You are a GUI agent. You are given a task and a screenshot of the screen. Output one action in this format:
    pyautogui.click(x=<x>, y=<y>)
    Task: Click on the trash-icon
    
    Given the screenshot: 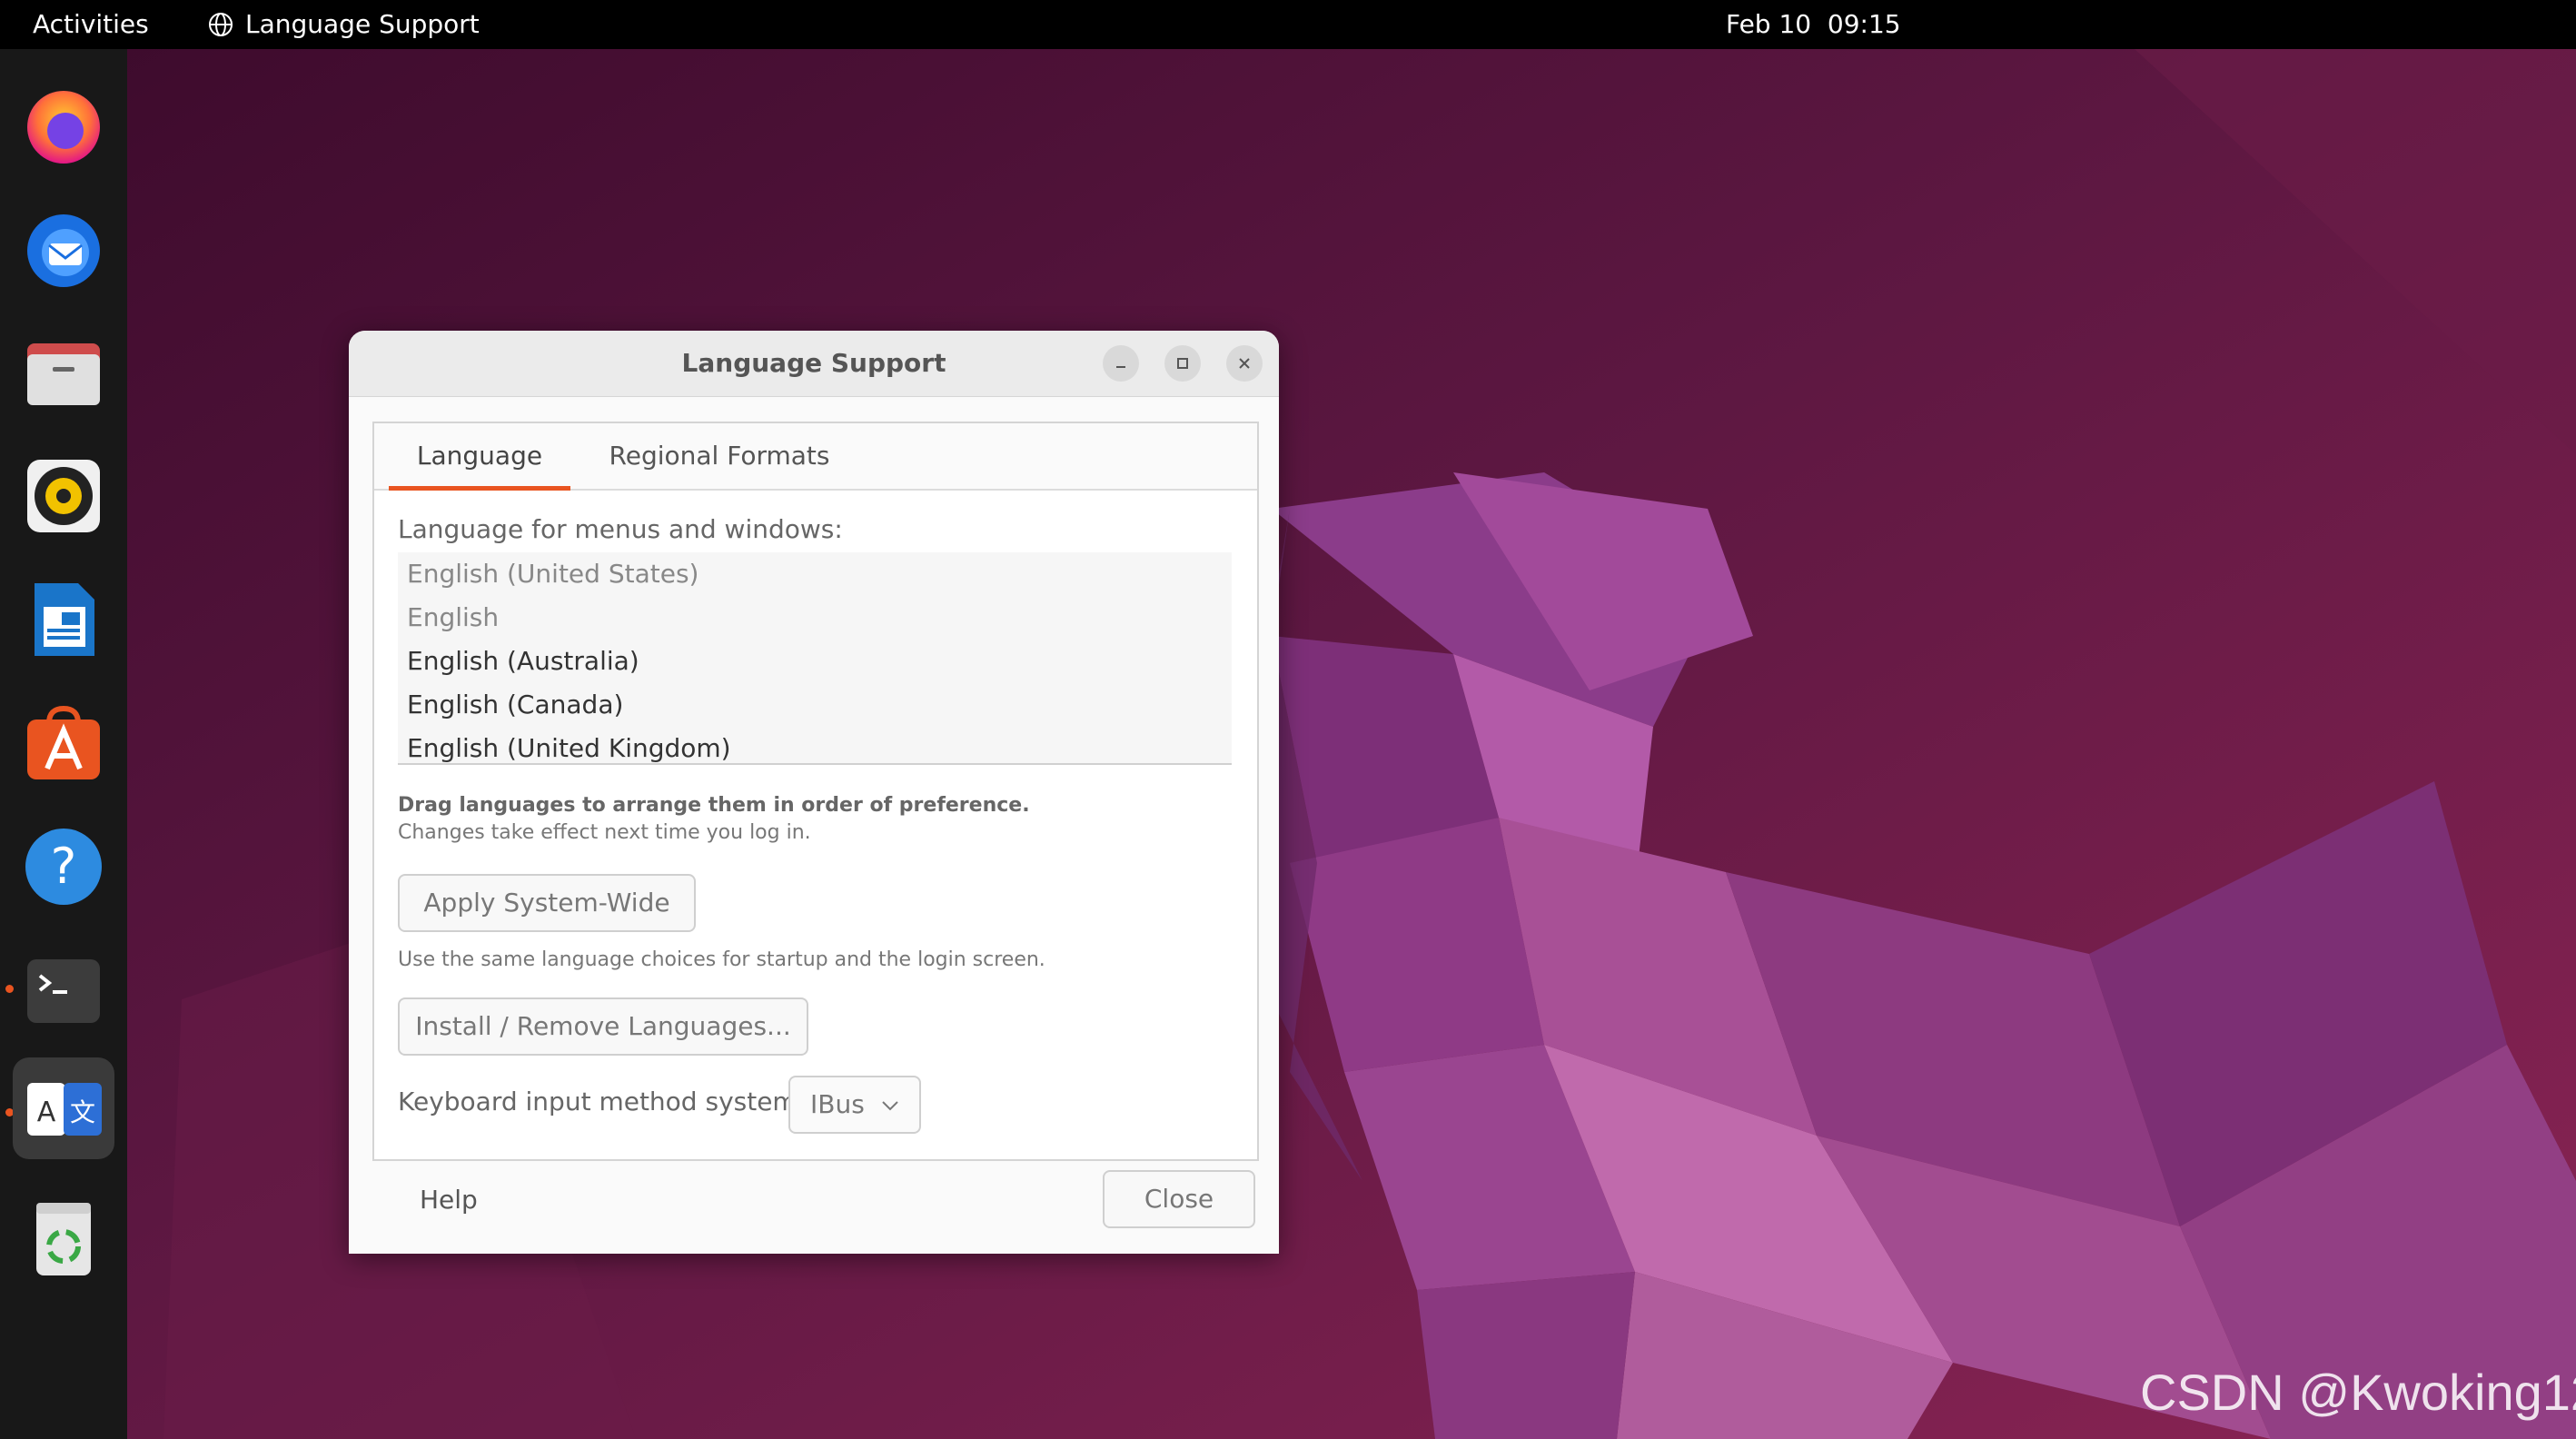 What is the action you would take?
    pyautogui.click(x=64, y=1239)
    